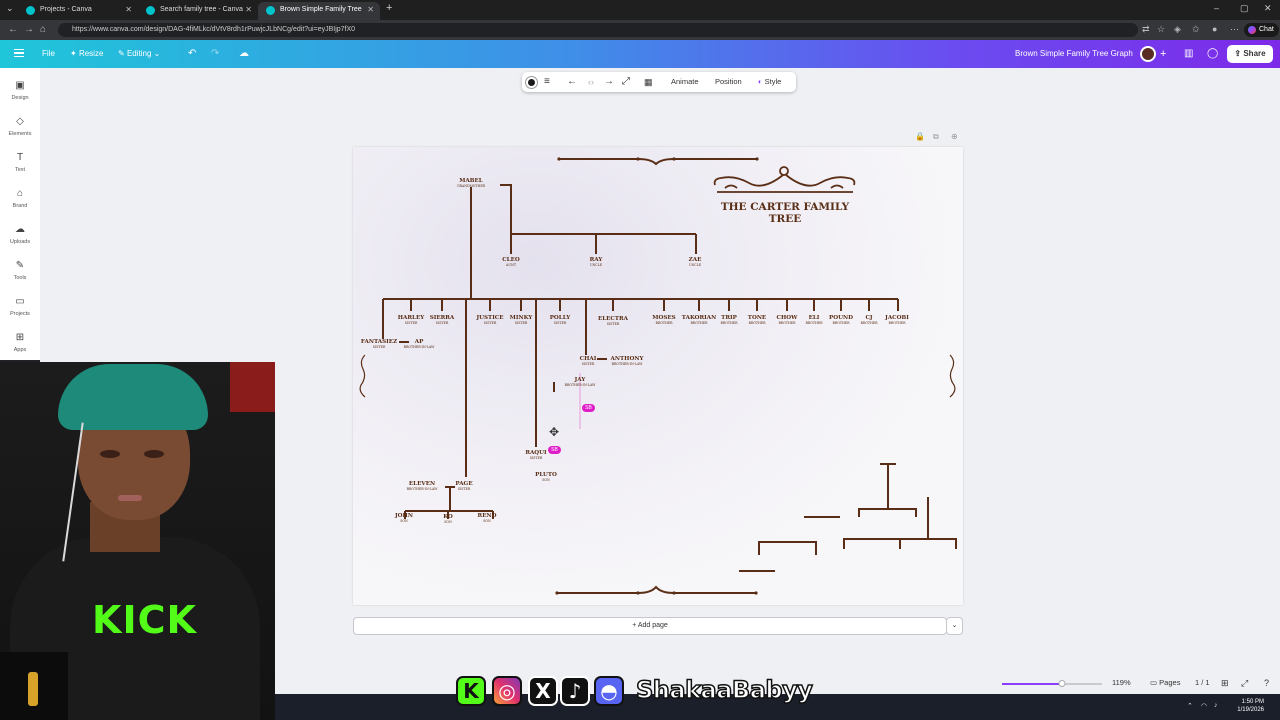 This screenshot has height=720, width=1280. Describe the element at coordinates (20, 85) in the screenshot. I see `design-icon: ▣` at that location.